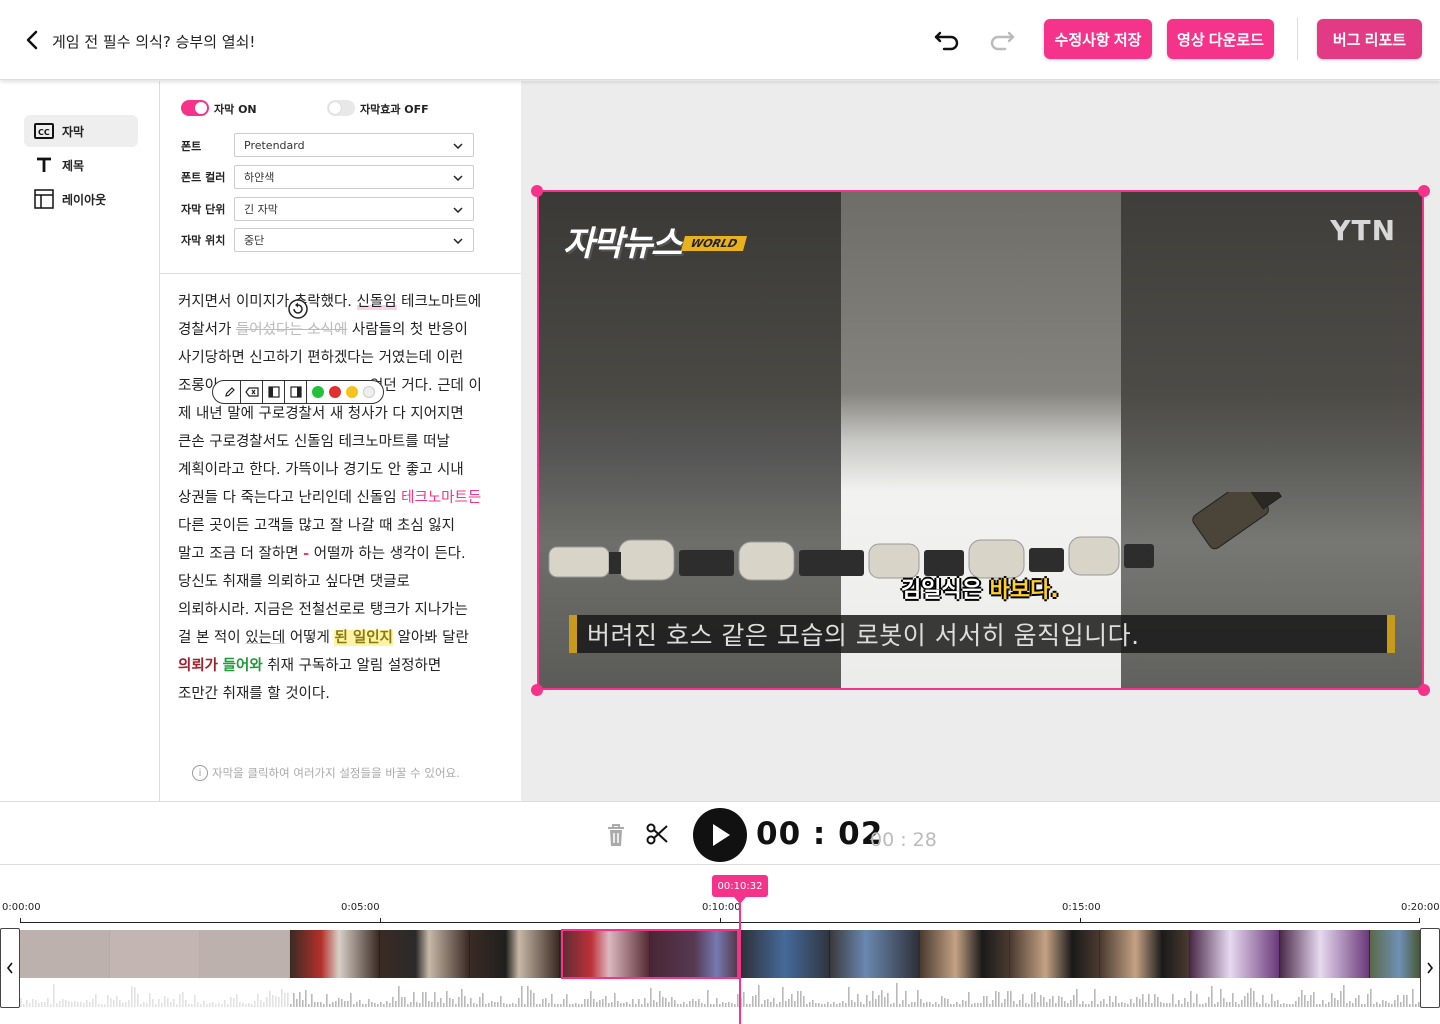  What do you see at coordinates (537, 690) in the screenshot?
I see `resize-handle-bottom-left` at bounding box center [537, 690].